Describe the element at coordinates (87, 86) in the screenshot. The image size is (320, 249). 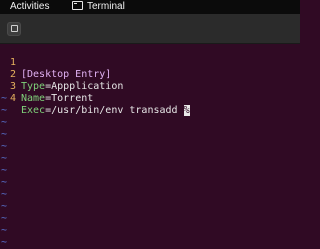
I see `entry-value: Appplication` at that location.